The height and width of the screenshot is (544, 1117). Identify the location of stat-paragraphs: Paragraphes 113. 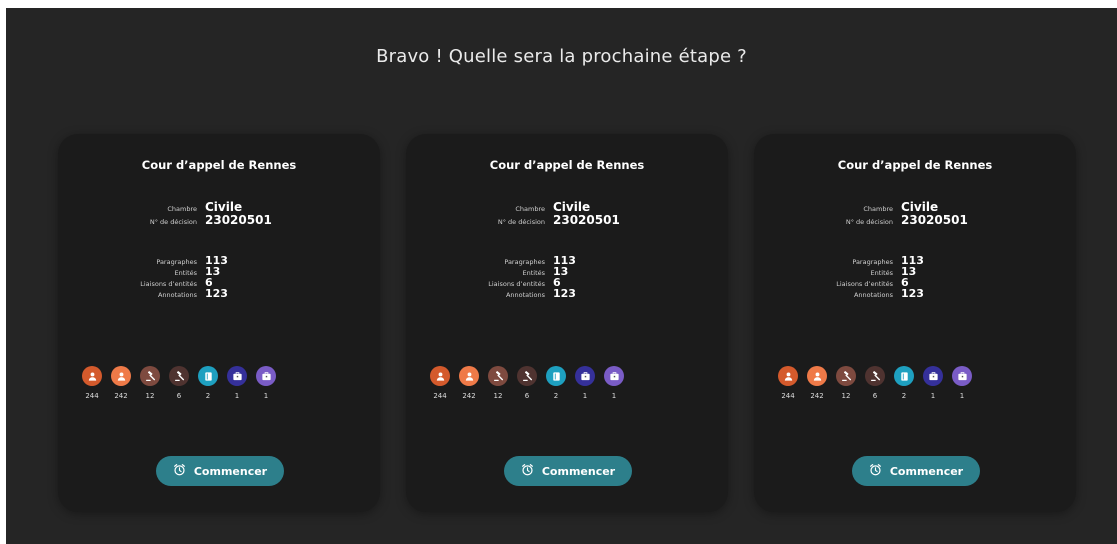
(567, 260).